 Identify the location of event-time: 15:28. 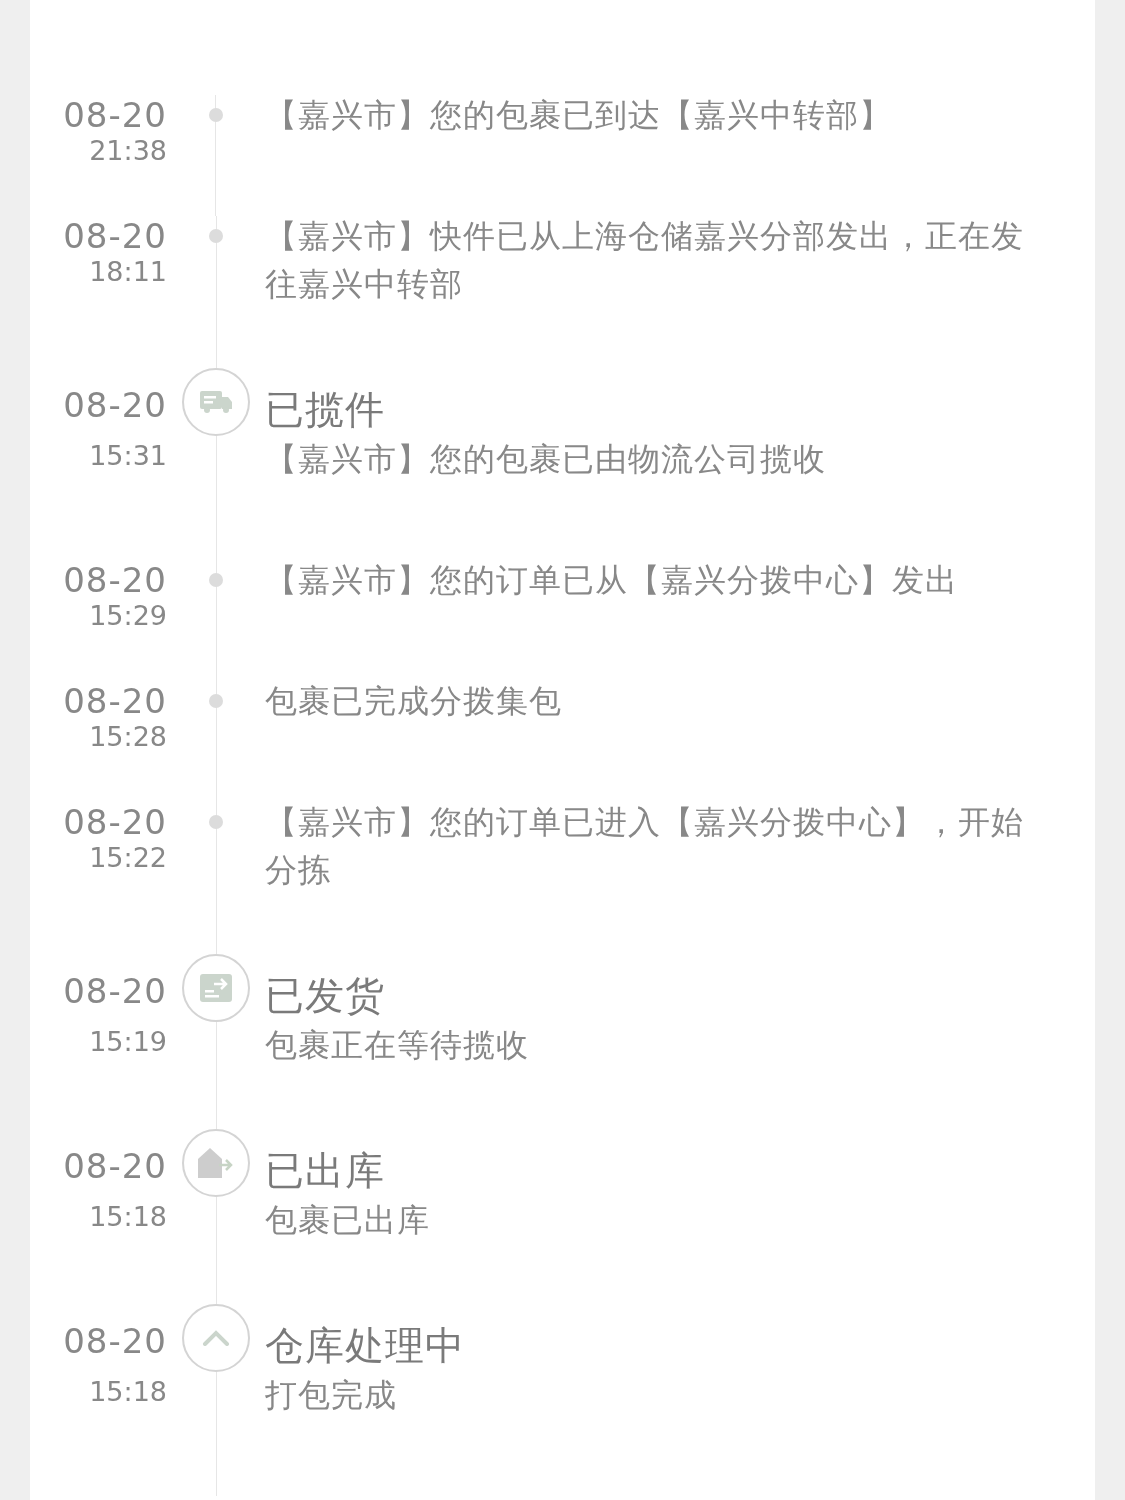
(128, 737).